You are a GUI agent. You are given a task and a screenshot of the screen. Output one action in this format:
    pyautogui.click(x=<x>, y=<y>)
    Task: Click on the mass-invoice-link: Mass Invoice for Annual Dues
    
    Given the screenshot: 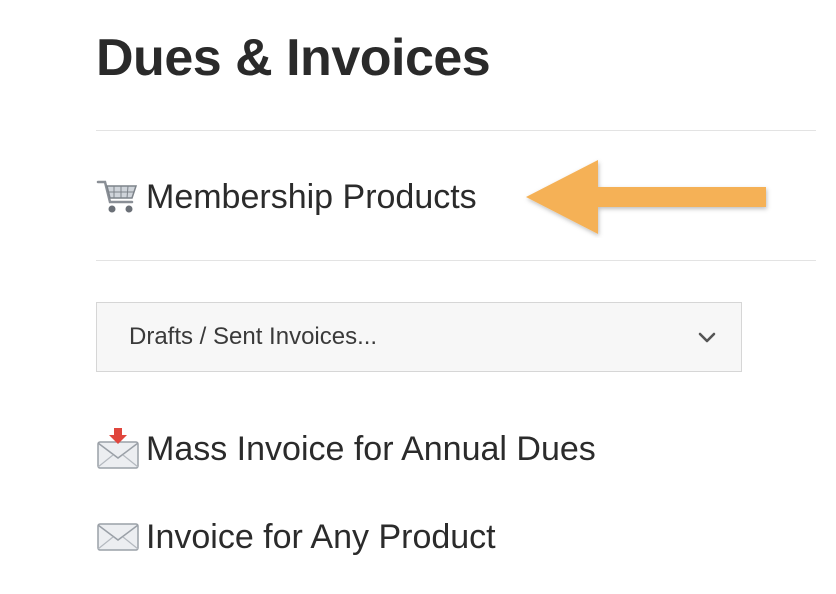 What is the action you would take?
    pyautogui.click(x=346, y=449)
    